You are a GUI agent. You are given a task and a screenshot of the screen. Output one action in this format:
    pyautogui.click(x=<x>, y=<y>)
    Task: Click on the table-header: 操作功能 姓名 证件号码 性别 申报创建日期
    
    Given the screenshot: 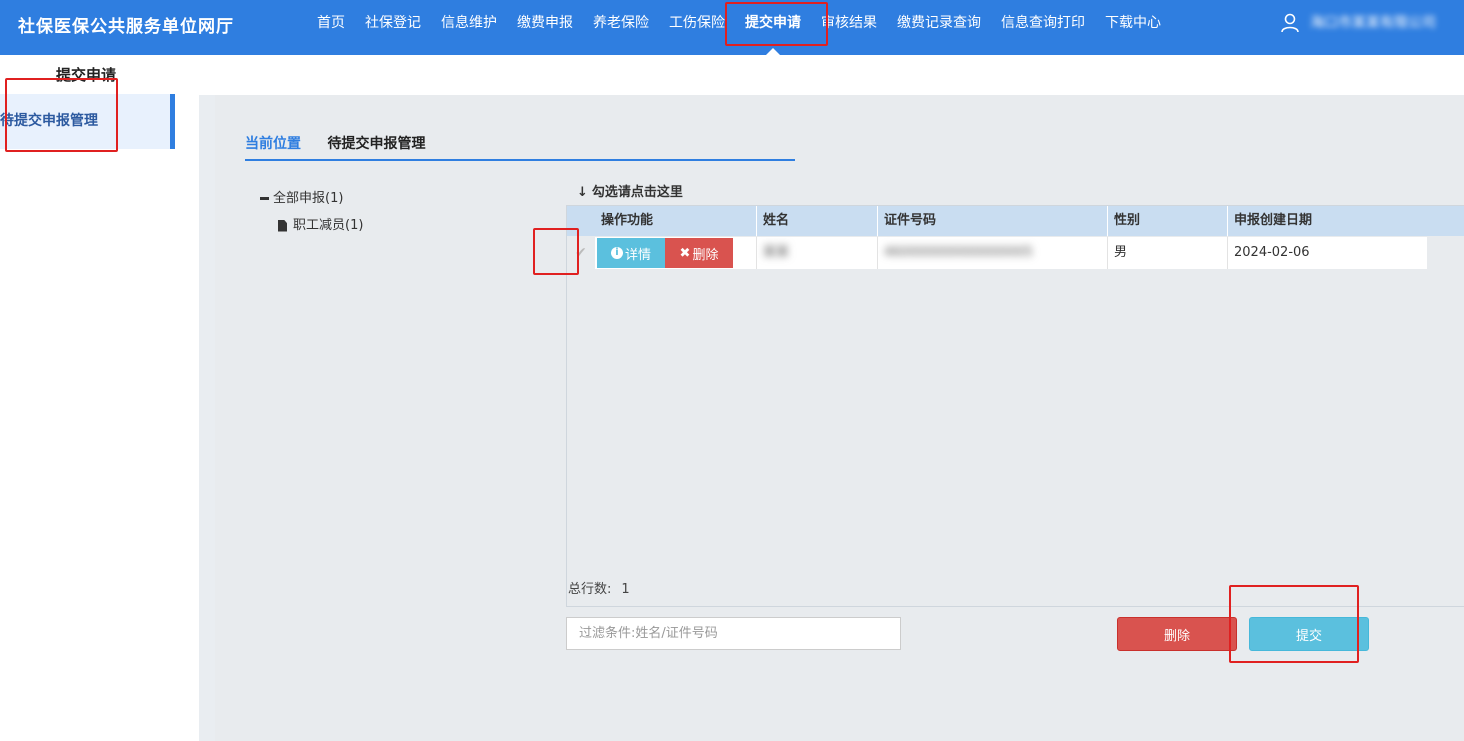 What is the action you would take?
    pyautogui.click(x=1015, y=221)
    